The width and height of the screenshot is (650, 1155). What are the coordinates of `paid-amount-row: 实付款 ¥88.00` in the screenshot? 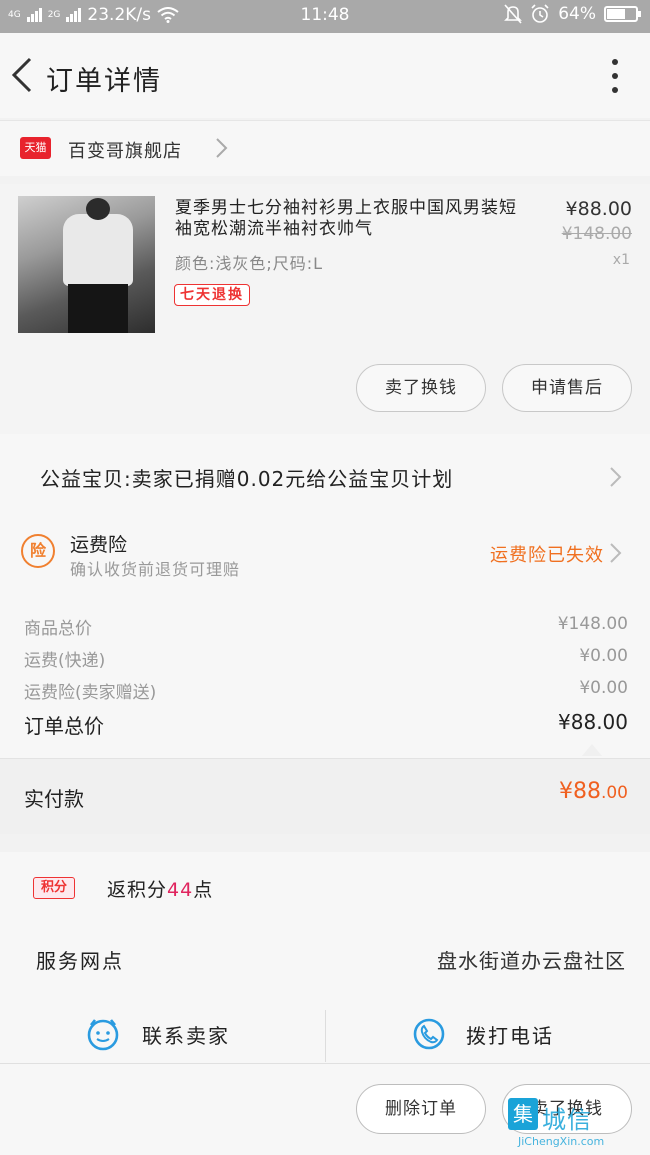 It's located at (325, 796).